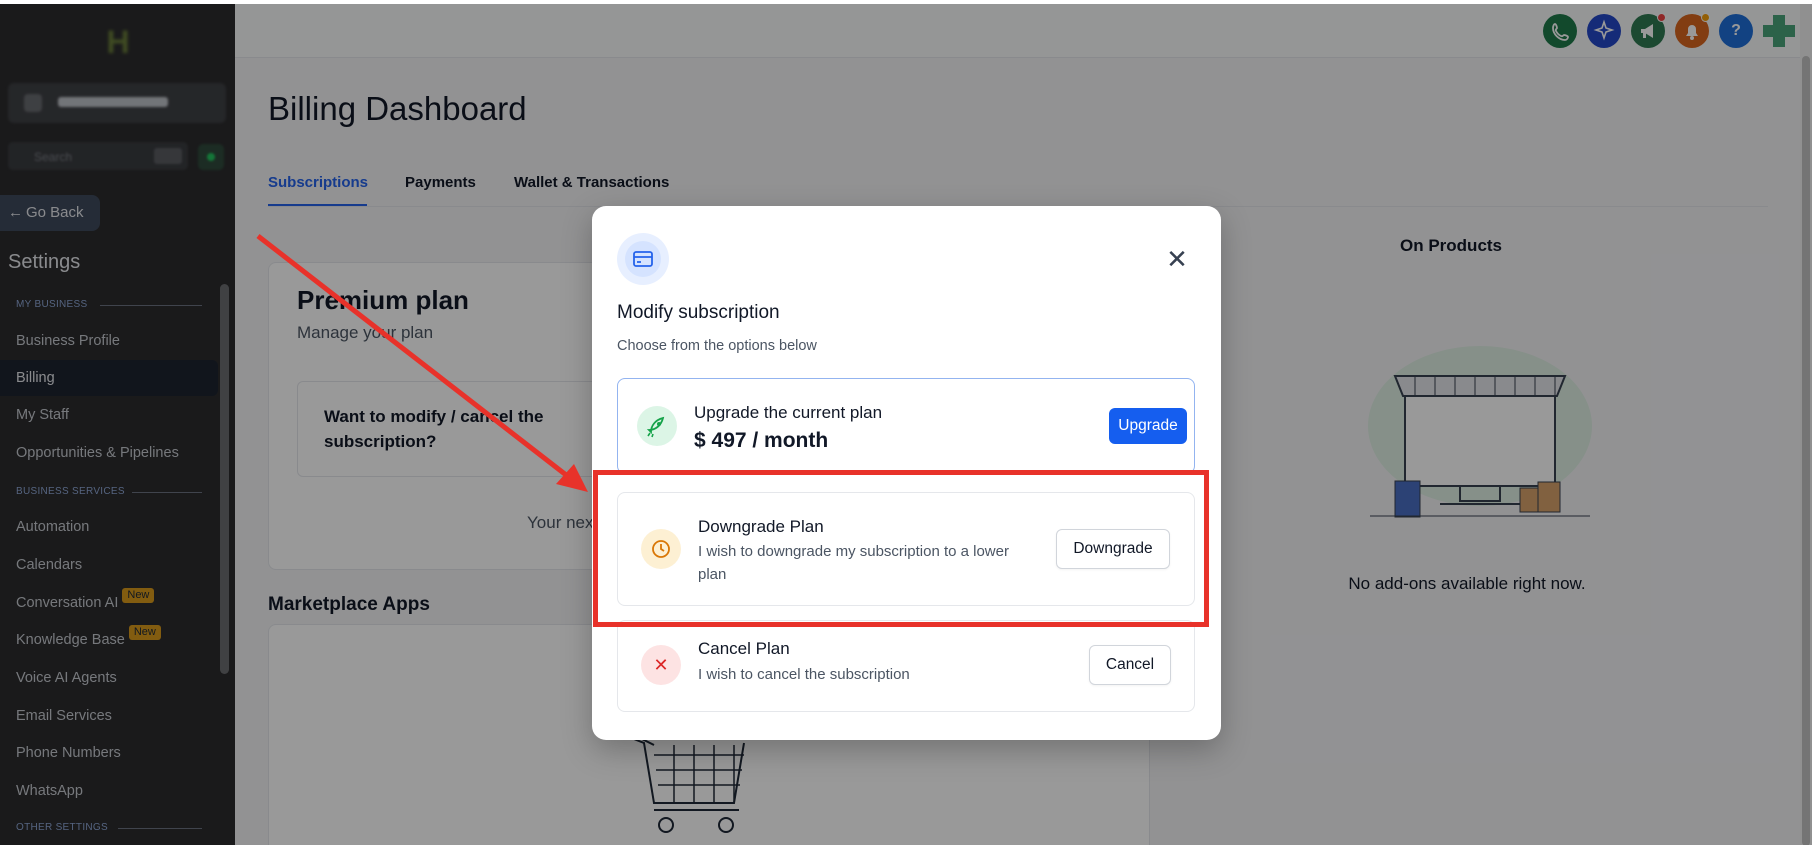  Describe the element at coordinates (698, 312) in the screenshot. I see `modal-title: Modify subscription` at that location.